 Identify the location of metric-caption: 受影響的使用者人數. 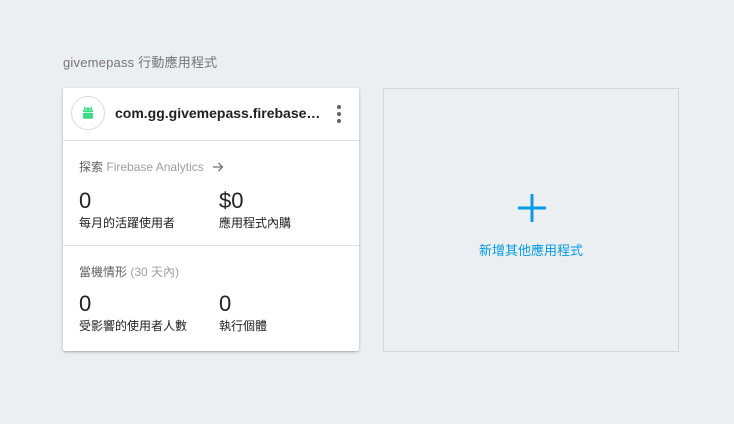
(133, 326).